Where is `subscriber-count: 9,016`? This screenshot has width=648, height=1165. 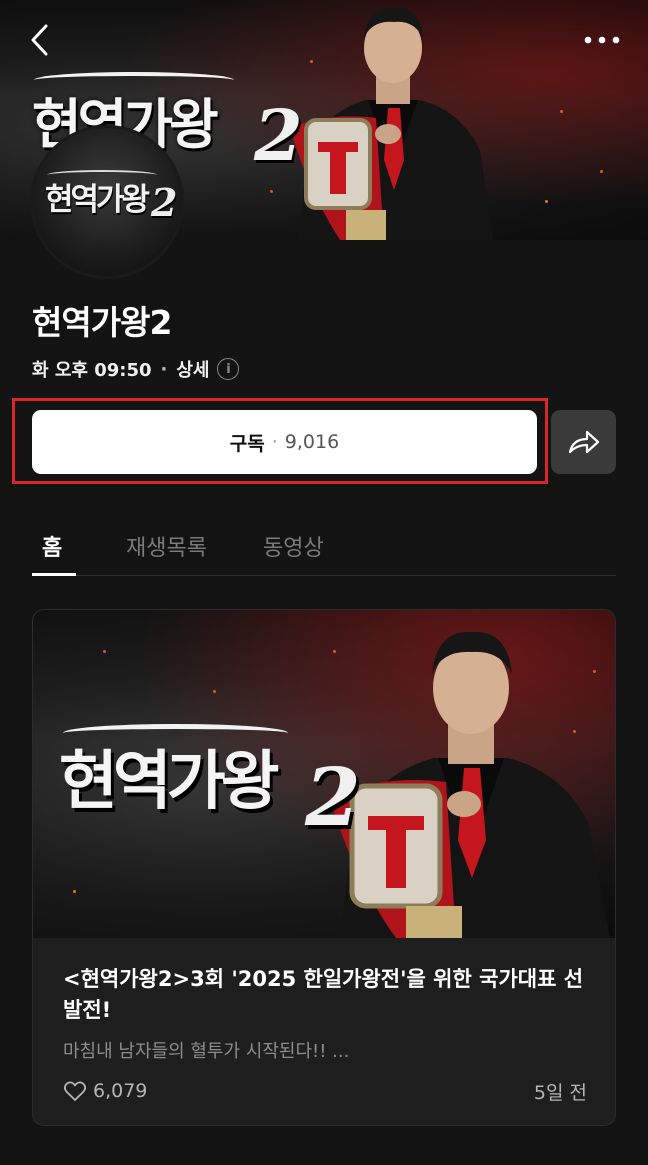
subscriber-count: 9,016 is located at coordinates (312, 442).